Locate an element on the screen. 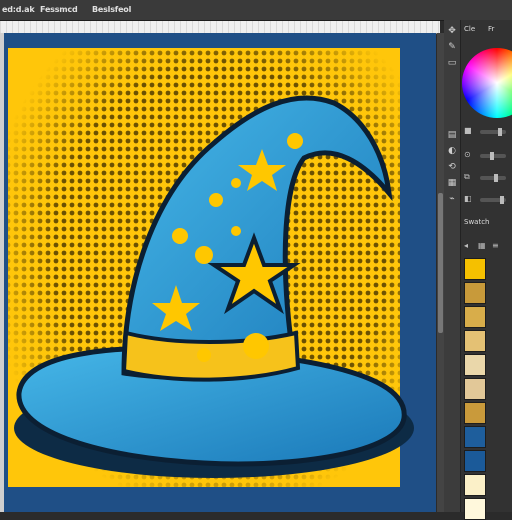 This screenshot has width=512, height=520. vertical-scrollbar is located at coordinates (440, 272).